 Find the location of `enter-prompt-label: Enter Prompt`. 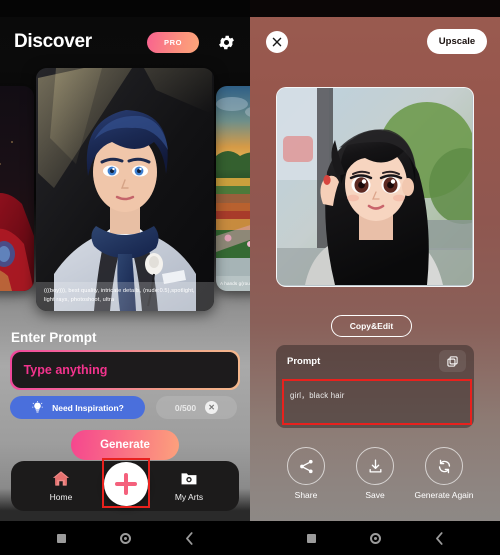

enter-prompt-label: Enter Prompt is located at coordinates (54, 337).